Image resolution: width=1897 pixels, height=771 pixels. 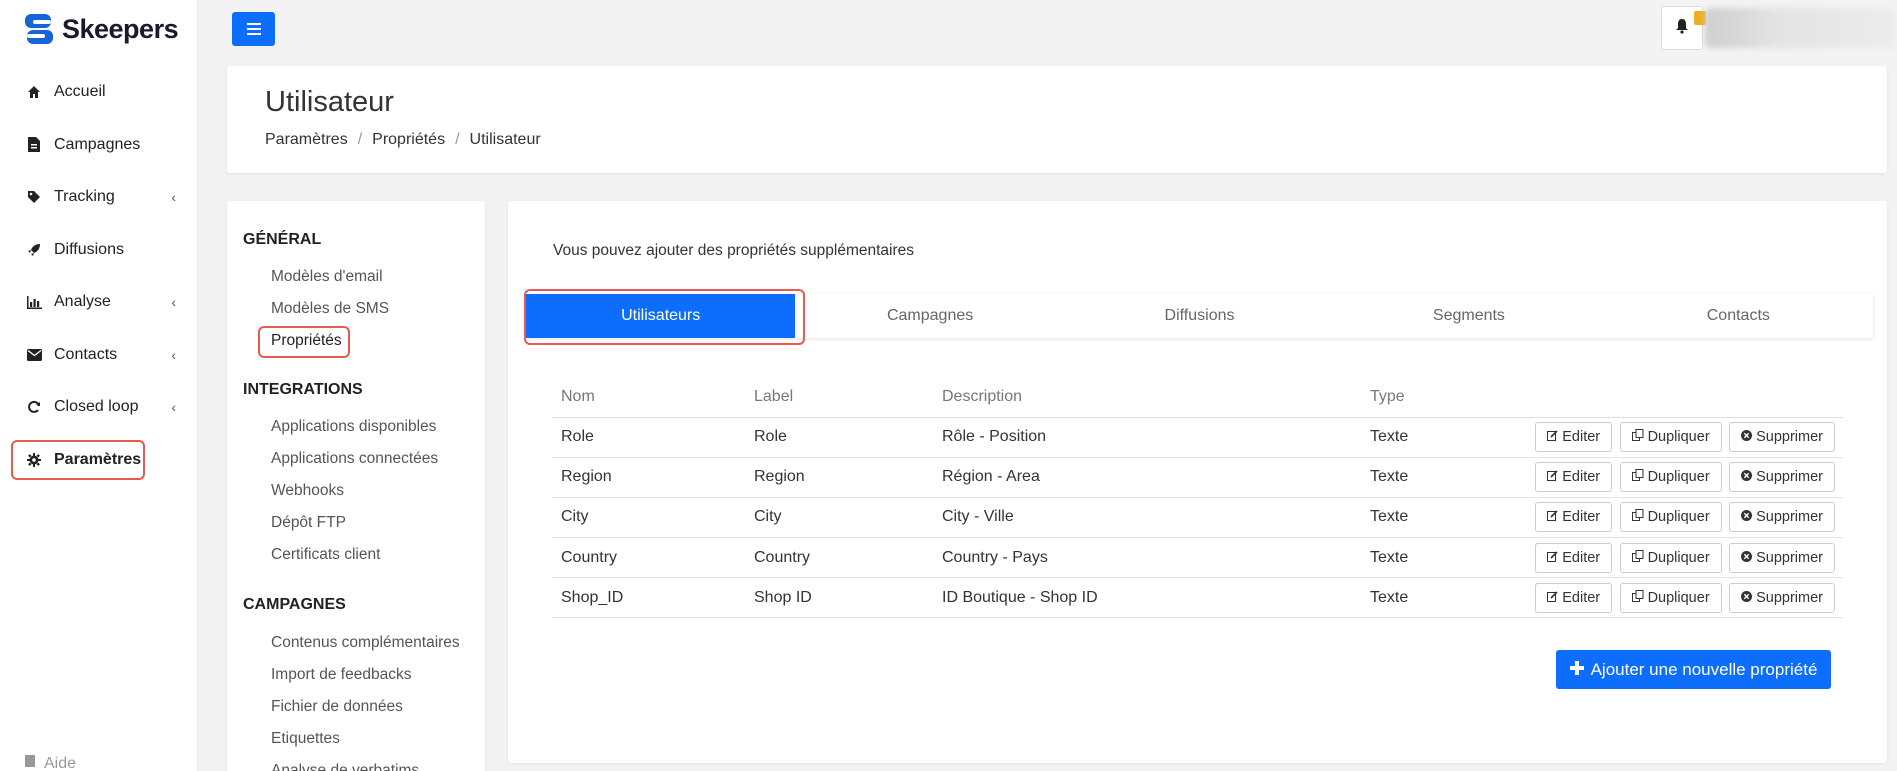 I want to click on menu-link-client-certificates: Certificats client, so click(x=325, y=555).